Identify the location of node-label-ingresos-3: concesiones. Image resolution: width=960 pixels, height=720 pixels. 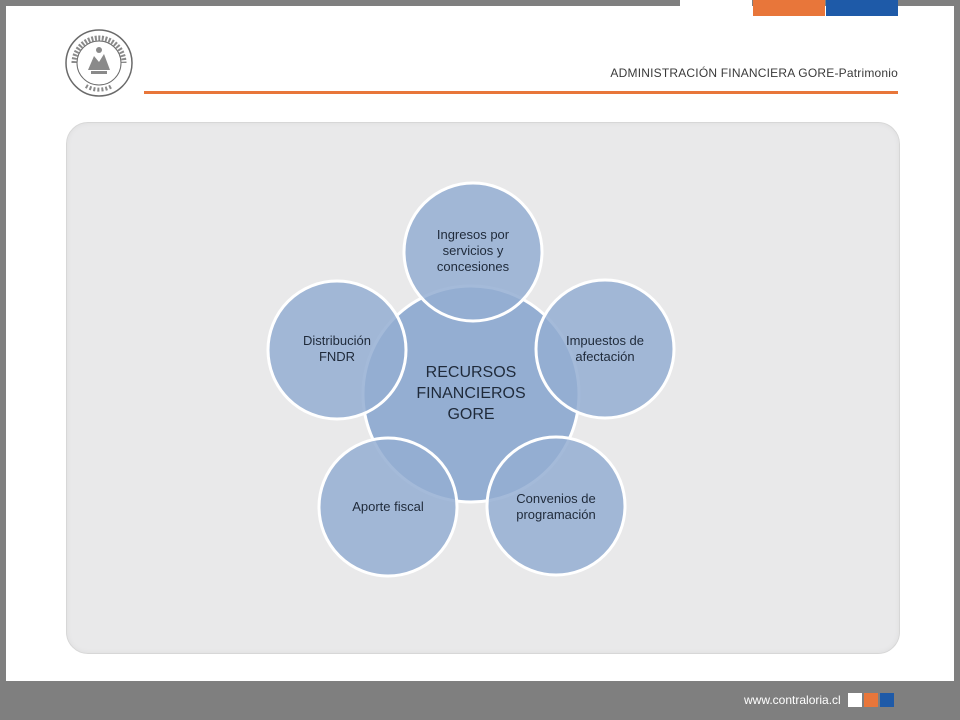
(473, 266).